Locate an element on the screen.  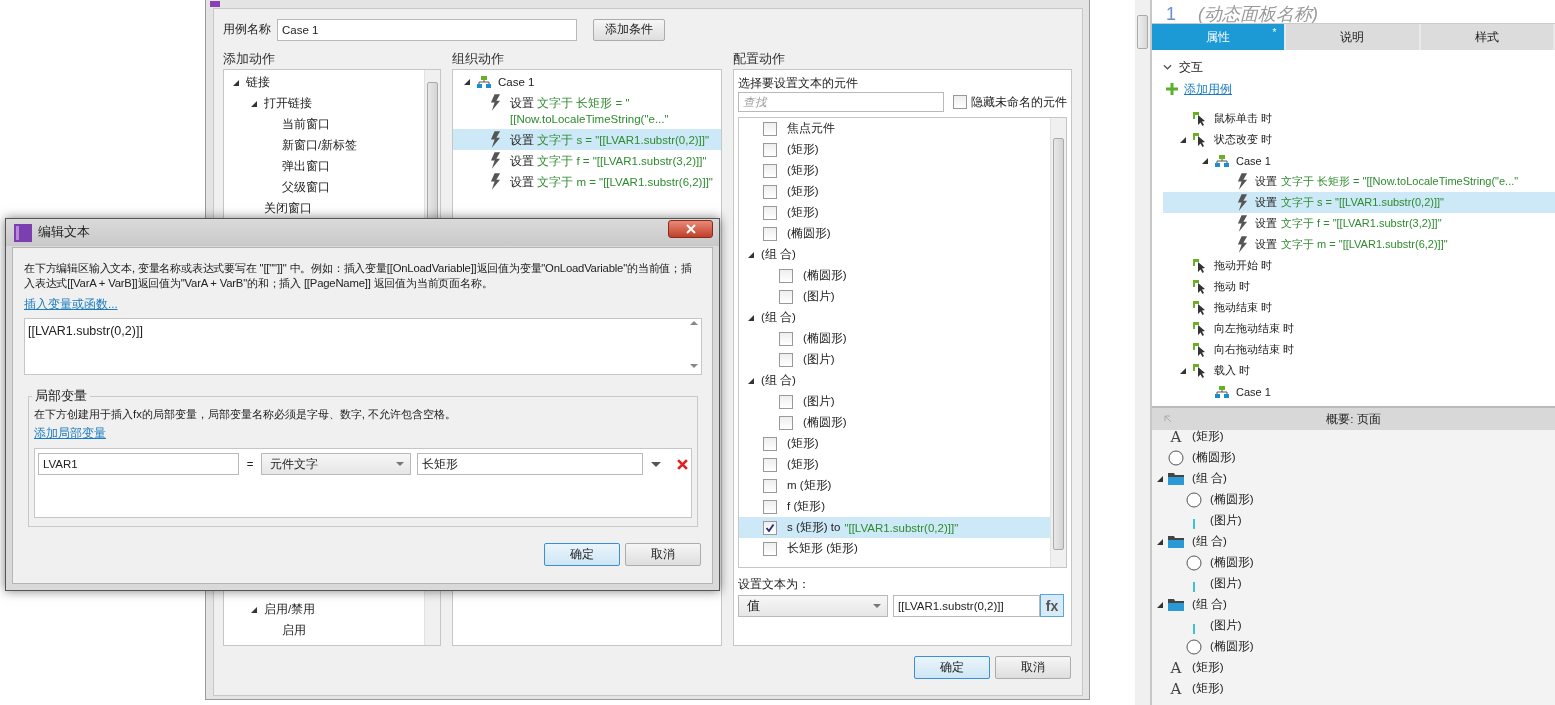
value-type-dropdown: 值 is located at coordinates (813, 605).